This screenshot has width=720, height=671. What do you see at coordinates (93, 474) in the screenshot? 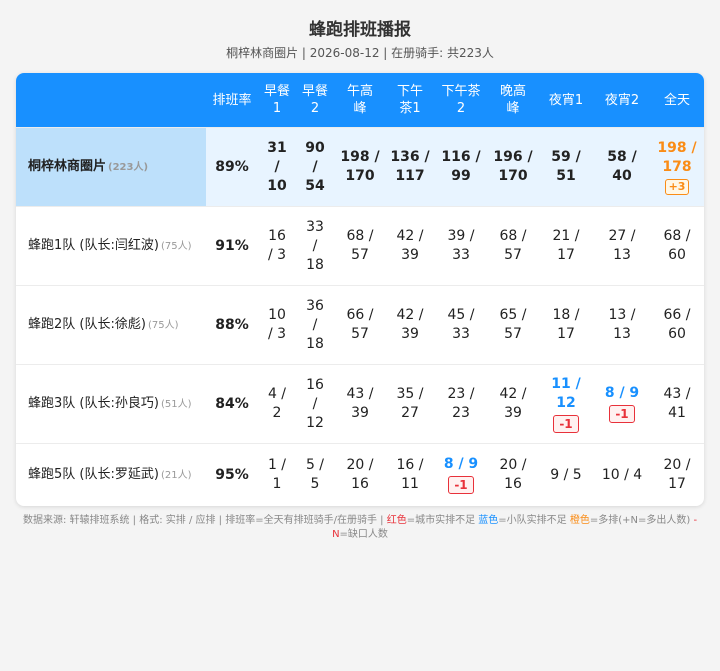
I see `team-name: 蜂跑5队 (队长:罗延武)` at bounding box center [93, 474].